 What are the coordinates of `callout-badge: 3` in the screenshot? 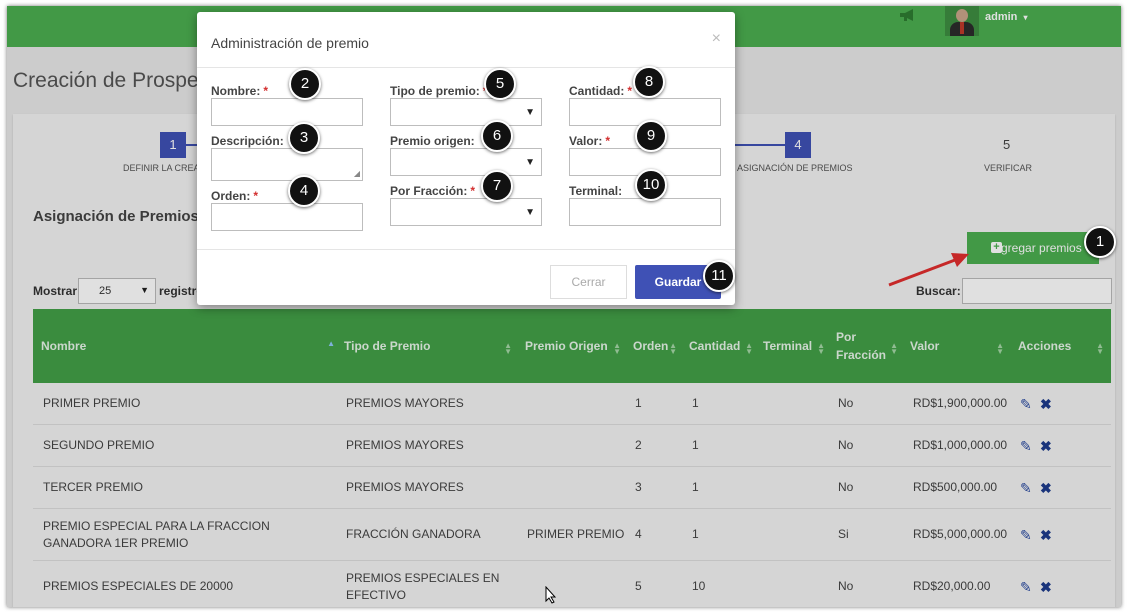 It's located at (304, 138).